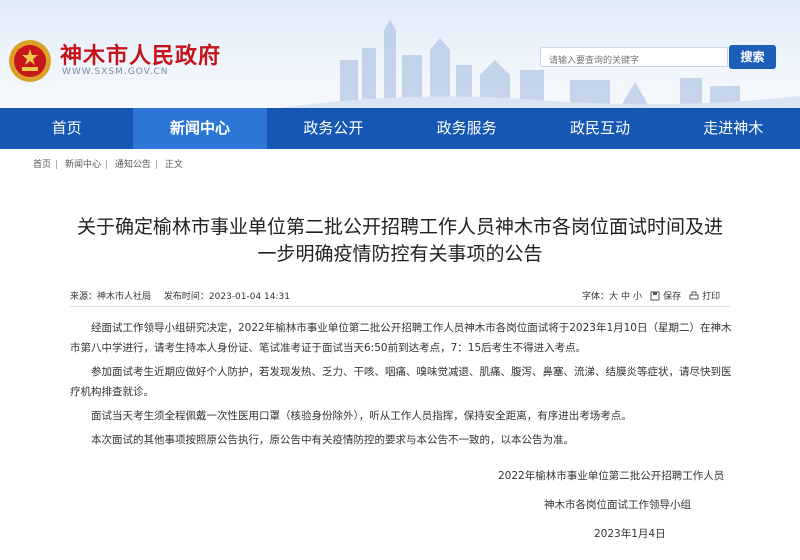 The width and height of the screenshot is (800, 560). What do you see at coordinates (111, 297) in the screenshot?
I see `article-source: 来源：神木市人社局` at bounding box center [111, 297].